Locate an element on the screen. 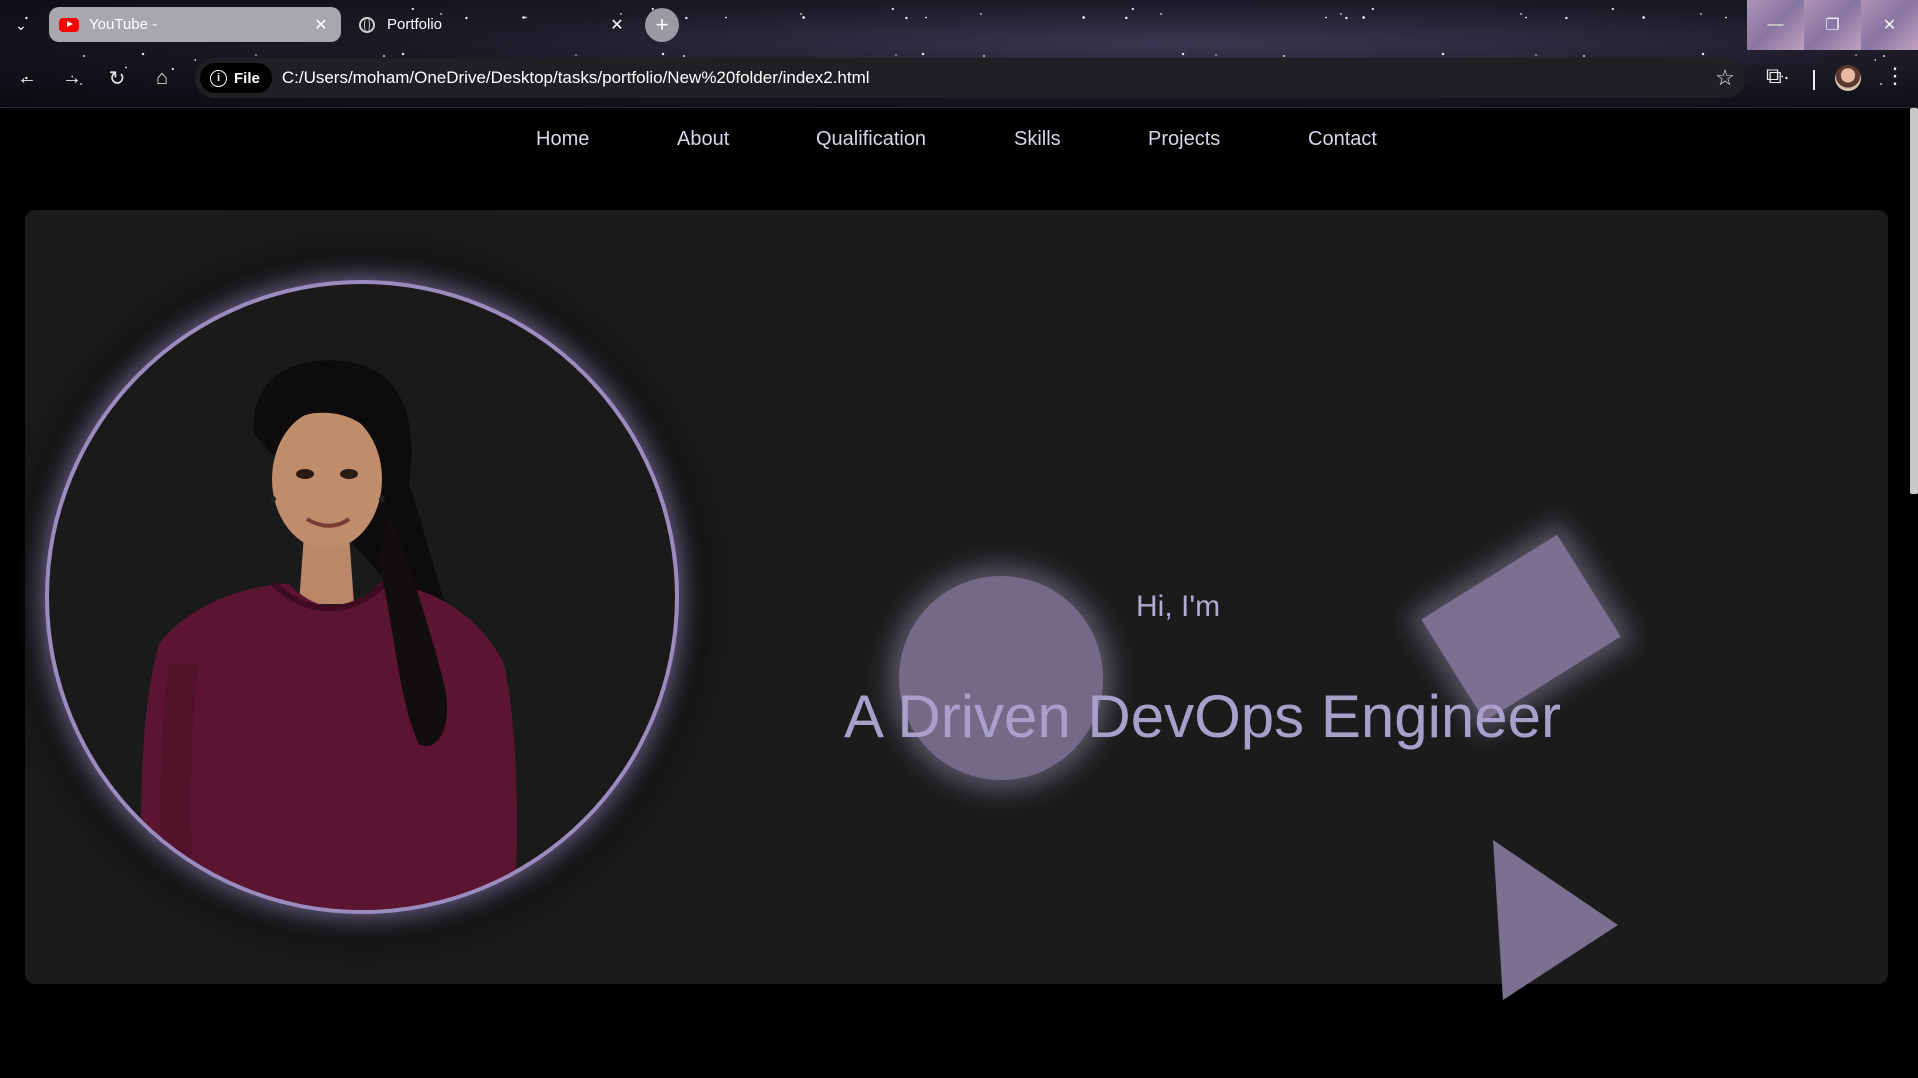 The height and width of the screenshot is (1078, 1918). tab-portfolio: Portfolio ✕ is located at coordinates (493, 24).